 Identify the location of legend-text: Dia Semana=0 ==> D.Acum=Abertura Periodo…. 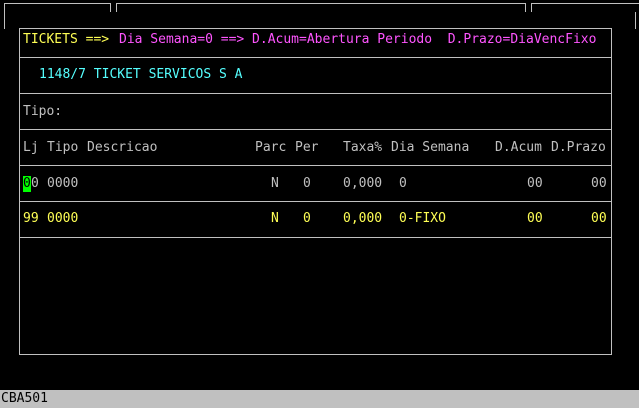
(358, 39).